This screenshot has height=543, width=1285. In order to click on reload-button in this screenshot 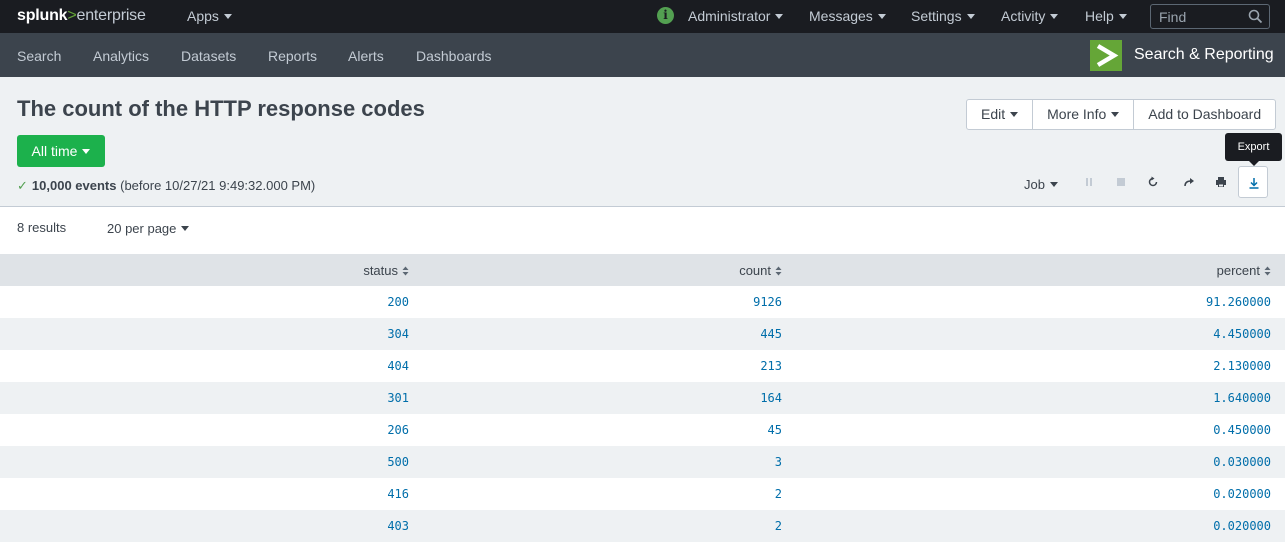, I will do `click(1153, 182)`.